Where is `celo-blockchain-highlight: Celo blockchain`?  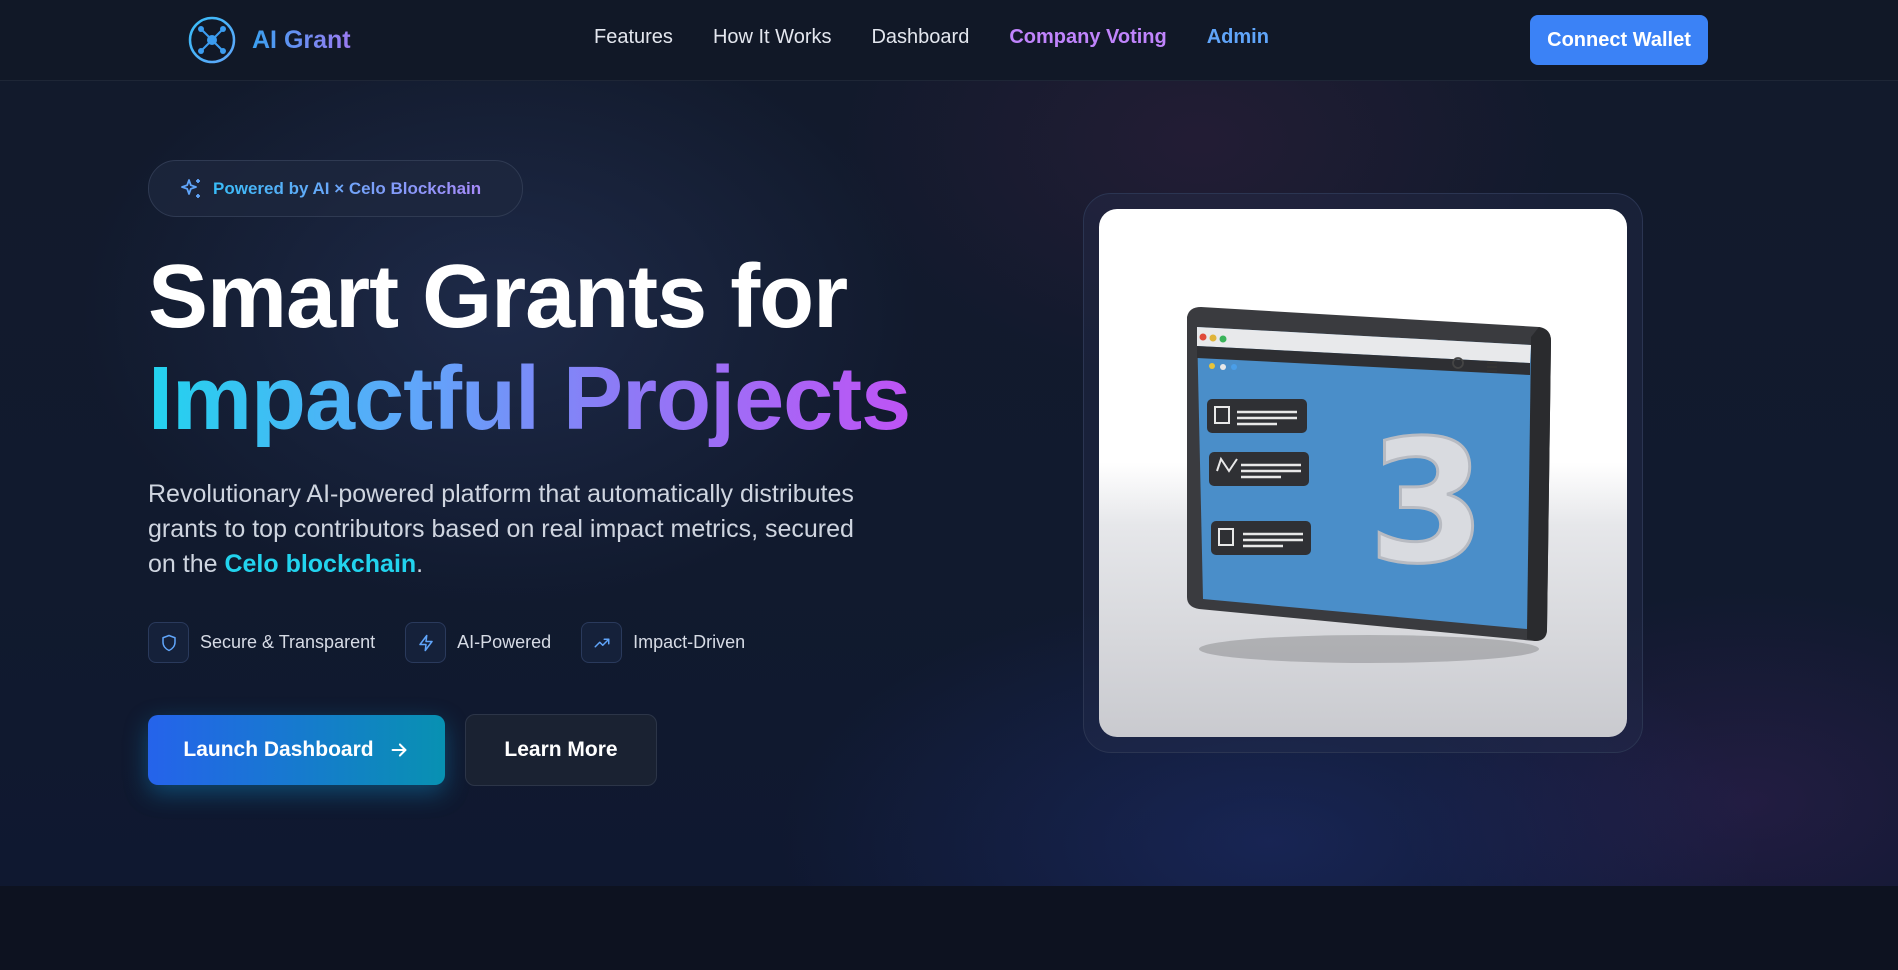
celo-blockchain-highlight: Celo blockchain is located at coordinates (320, 564).